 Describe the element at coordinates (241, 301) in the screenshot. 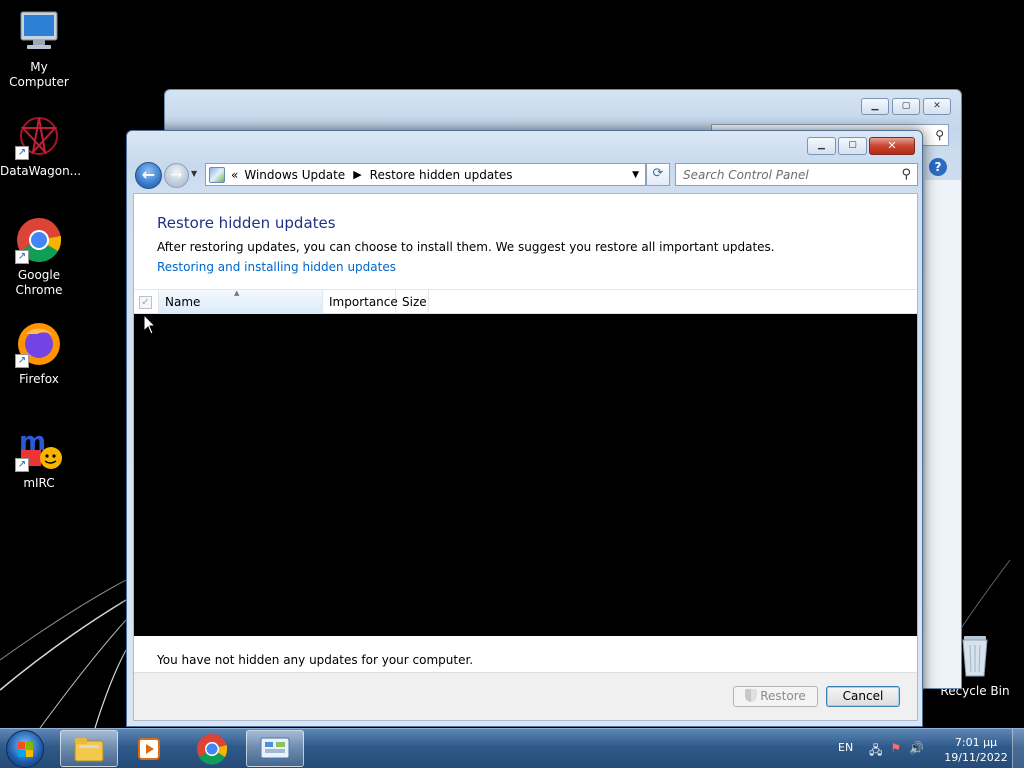

I see `column-header-name: ▲ Name` at that location.